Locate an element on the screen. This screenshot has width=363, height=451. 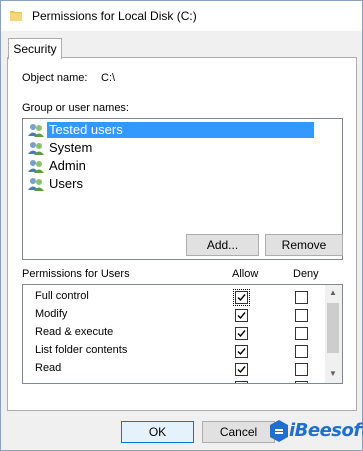
permission-row is located at coordinates (173, 380).